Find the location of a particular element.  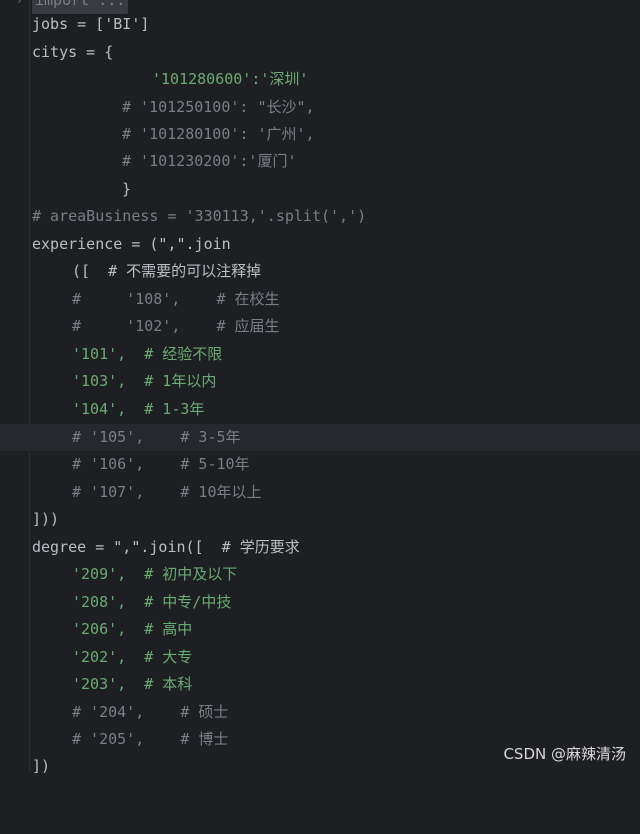

code-comment: # '107', # 10年以上 is located at coordinates (167, 492).